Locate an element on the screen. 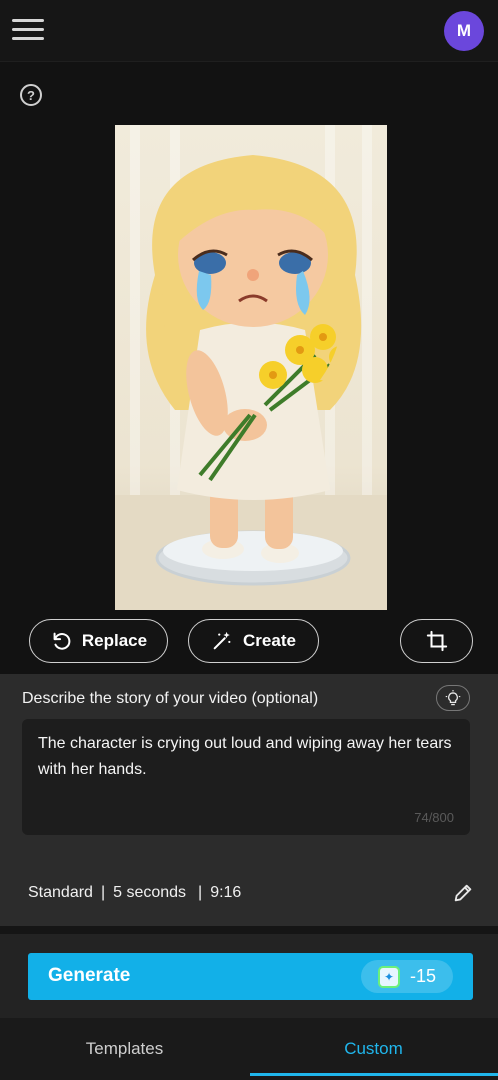 The height and width of the screenshot is (1080, 498). generate-area: Generate ✦ -15 is located at coordinates (249, 976).